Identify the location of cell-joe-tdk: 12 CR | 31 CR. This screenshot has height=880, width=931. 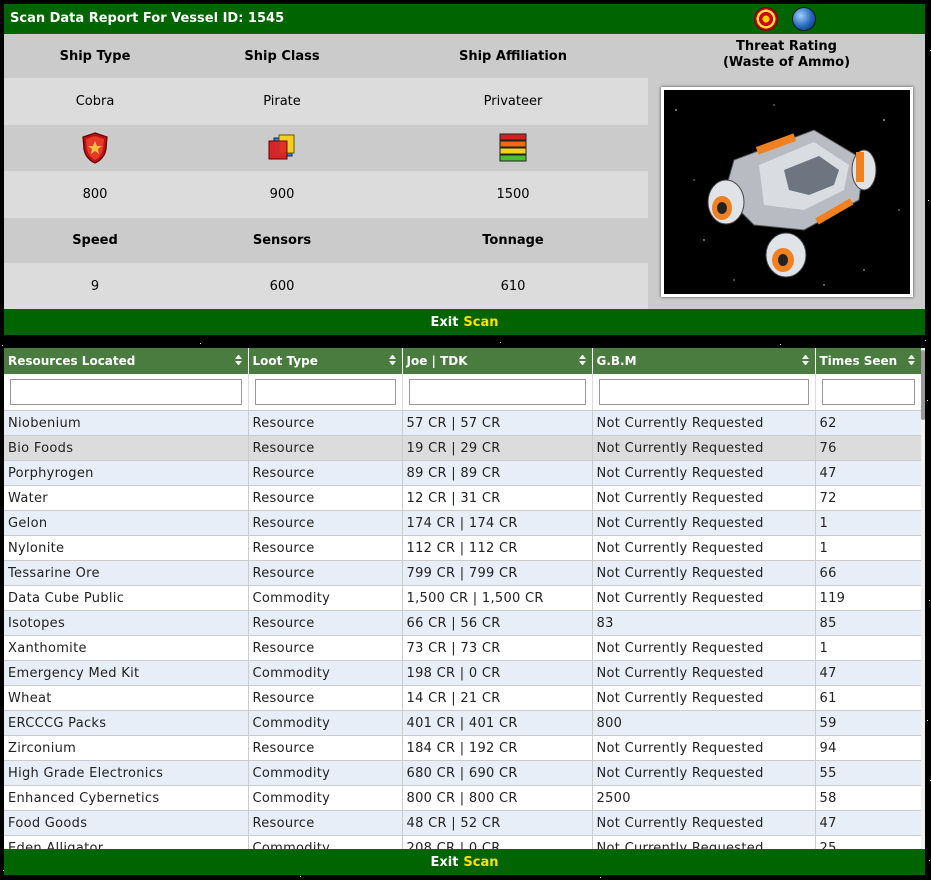
(497, 498).